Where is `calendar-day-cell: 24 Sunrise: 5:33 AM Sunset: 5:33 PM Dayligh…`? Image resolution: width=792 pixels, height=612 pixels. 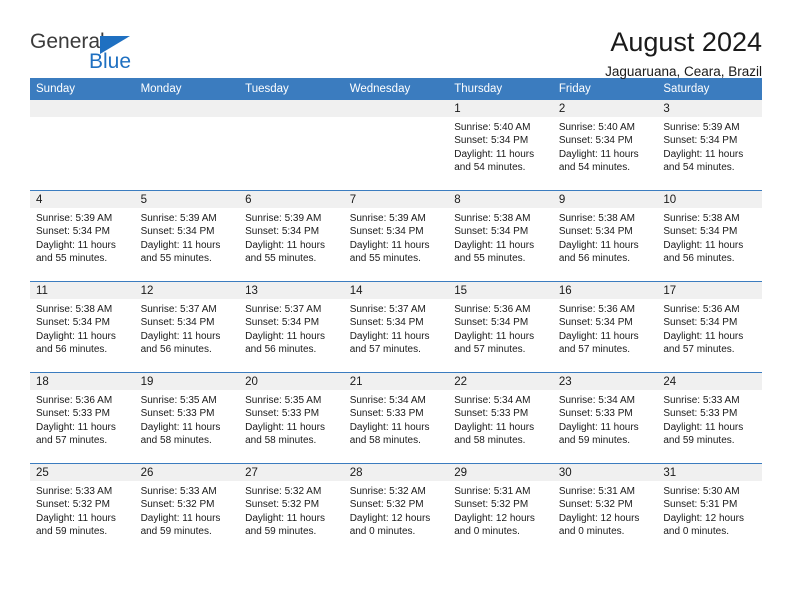
calendar-day-cell: 24 Sunrise: 5:33 AM Sunset: 5:33 PM Dayligh… is located at coordinates (709, 418).